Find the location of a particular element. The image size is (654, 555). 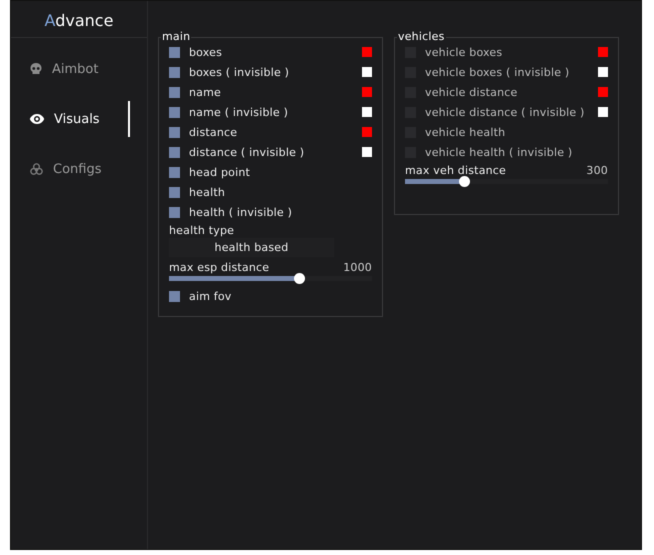

option-label: health is located at coordinates (207, 192).